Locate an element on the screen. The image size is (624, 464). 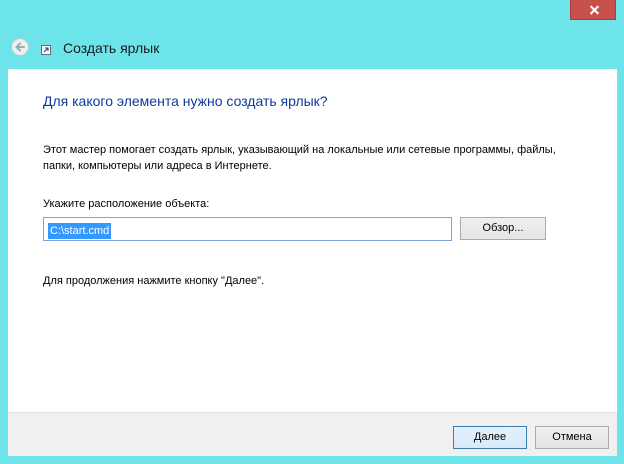
next-button: Далее is located at coordinates (490, 437).